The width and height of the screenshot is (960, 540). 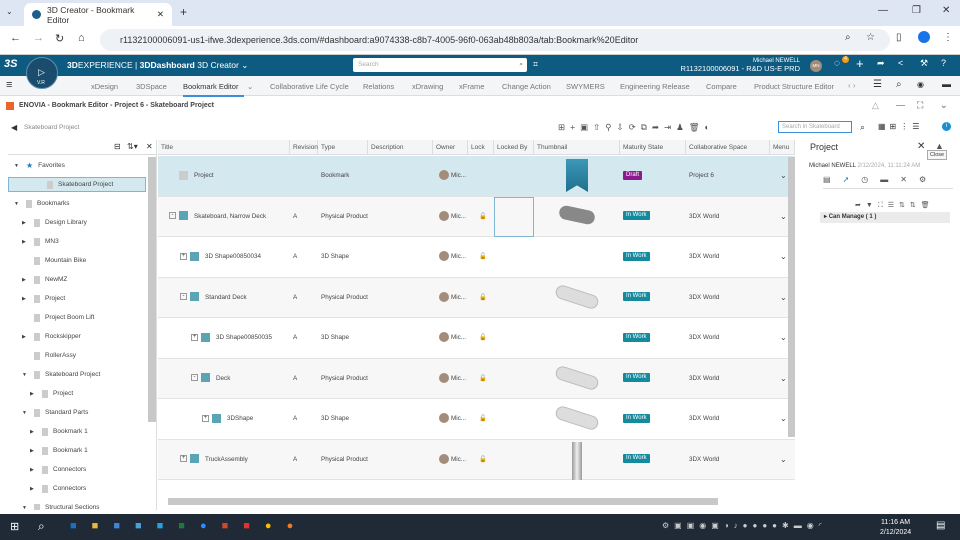 What do you see at coordinates (653, 147) in the screenshot?
I see `column-header-maturity-state: Maturity State` at bounding box center [653, 147].